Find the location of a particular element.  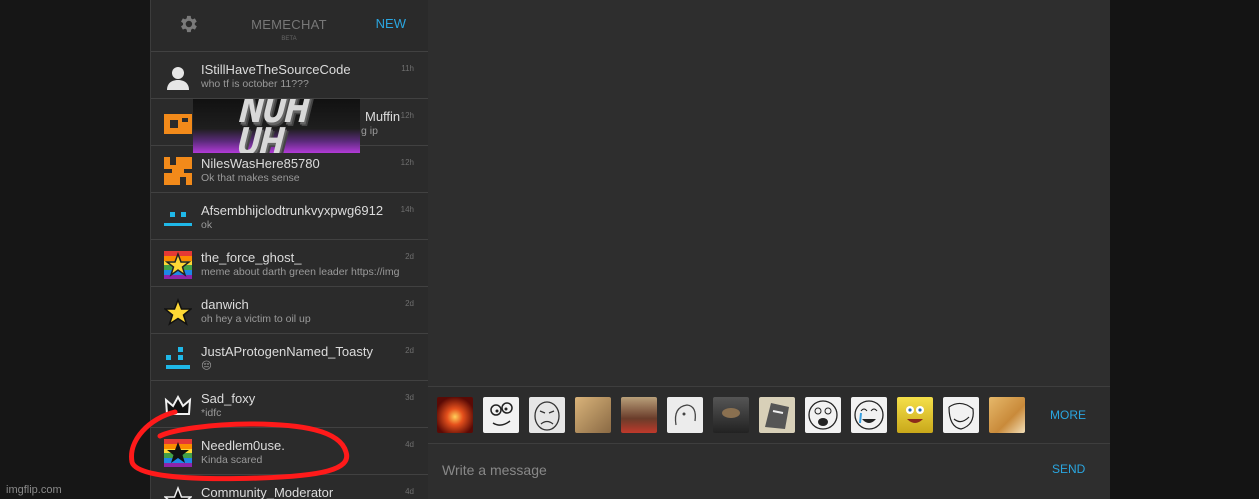

cat-drawing-sticker is located at coordinates (777, 415).